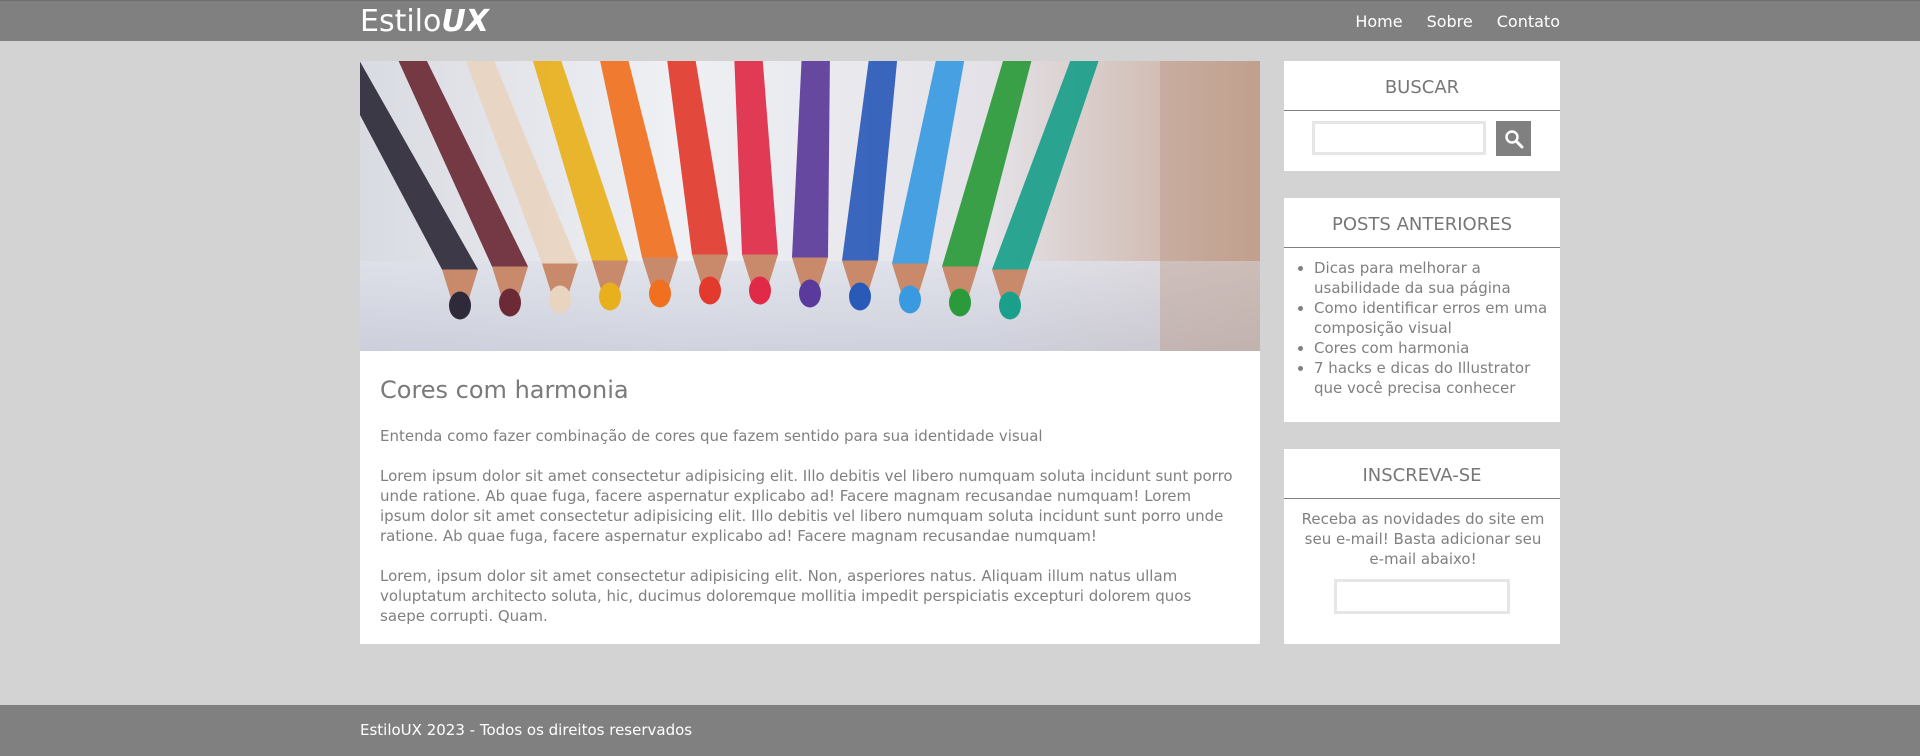 This screenshot has height=756, width=1920. I want to click on search-widget-title: BUSCAR, so click(1422, 86).